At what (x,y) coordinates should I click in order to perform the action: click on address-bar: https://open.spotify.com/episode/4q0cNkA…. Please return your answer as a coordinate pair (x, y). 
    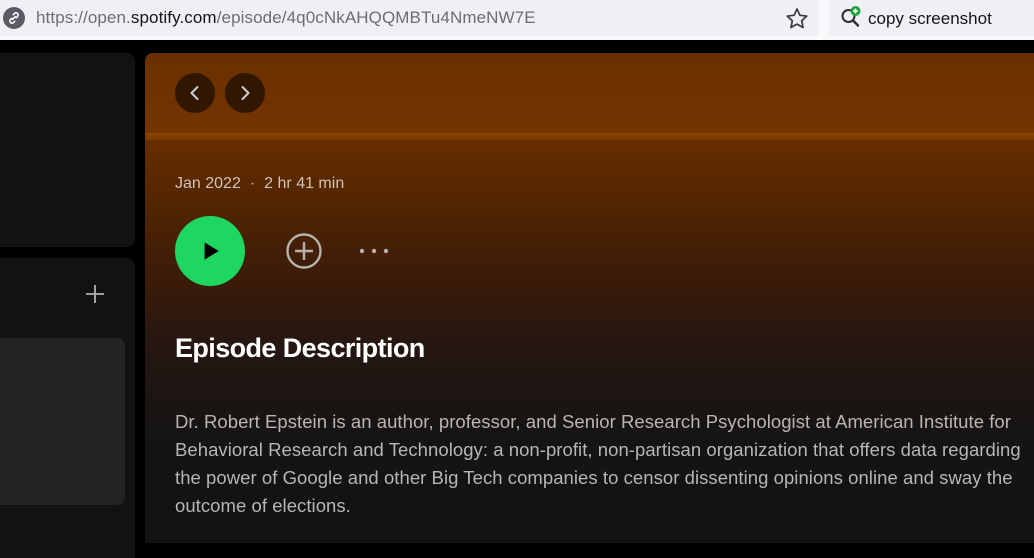
    Looking at the image, I should click on (409, 18).